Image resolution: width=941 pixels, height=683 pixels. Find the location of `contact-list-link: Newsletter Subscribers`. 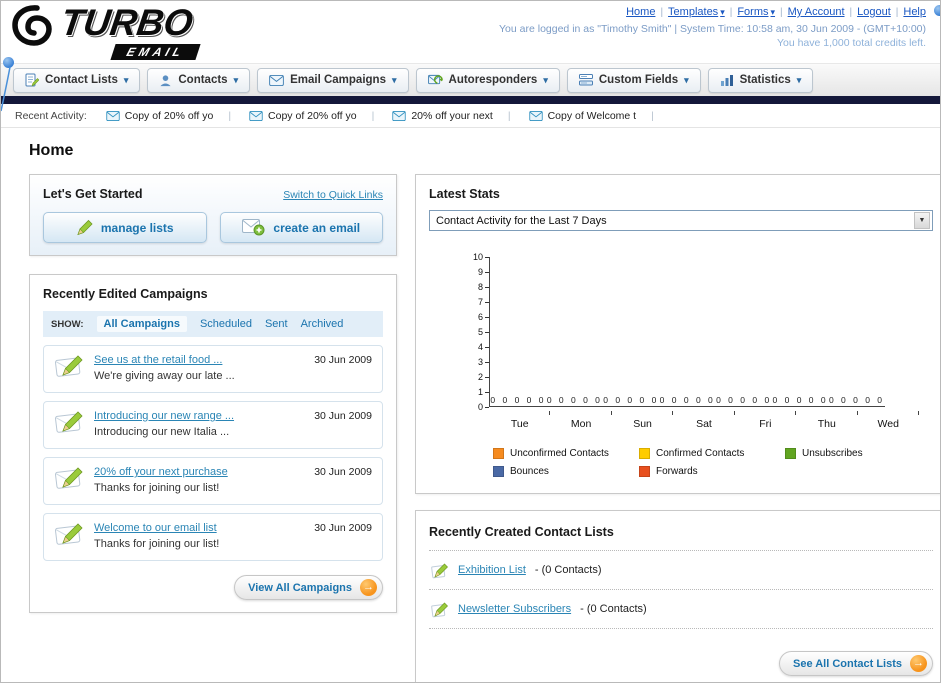

contact-list-link: Newsletter Subscribers is located at coordinates (514, 609).